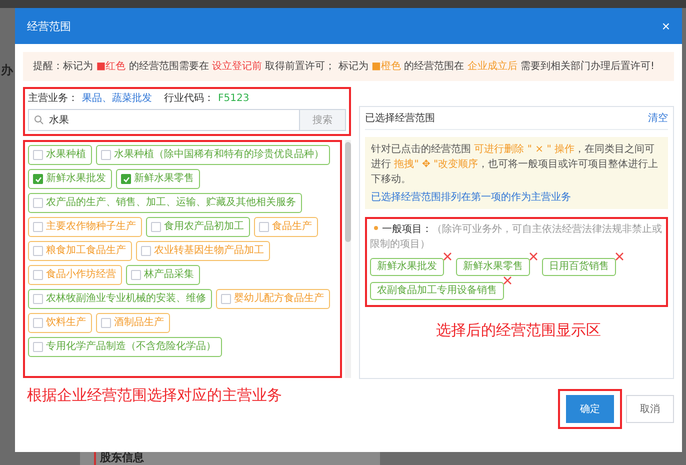  I want to click on scope-item: 饮料生产, so click(60, 323).